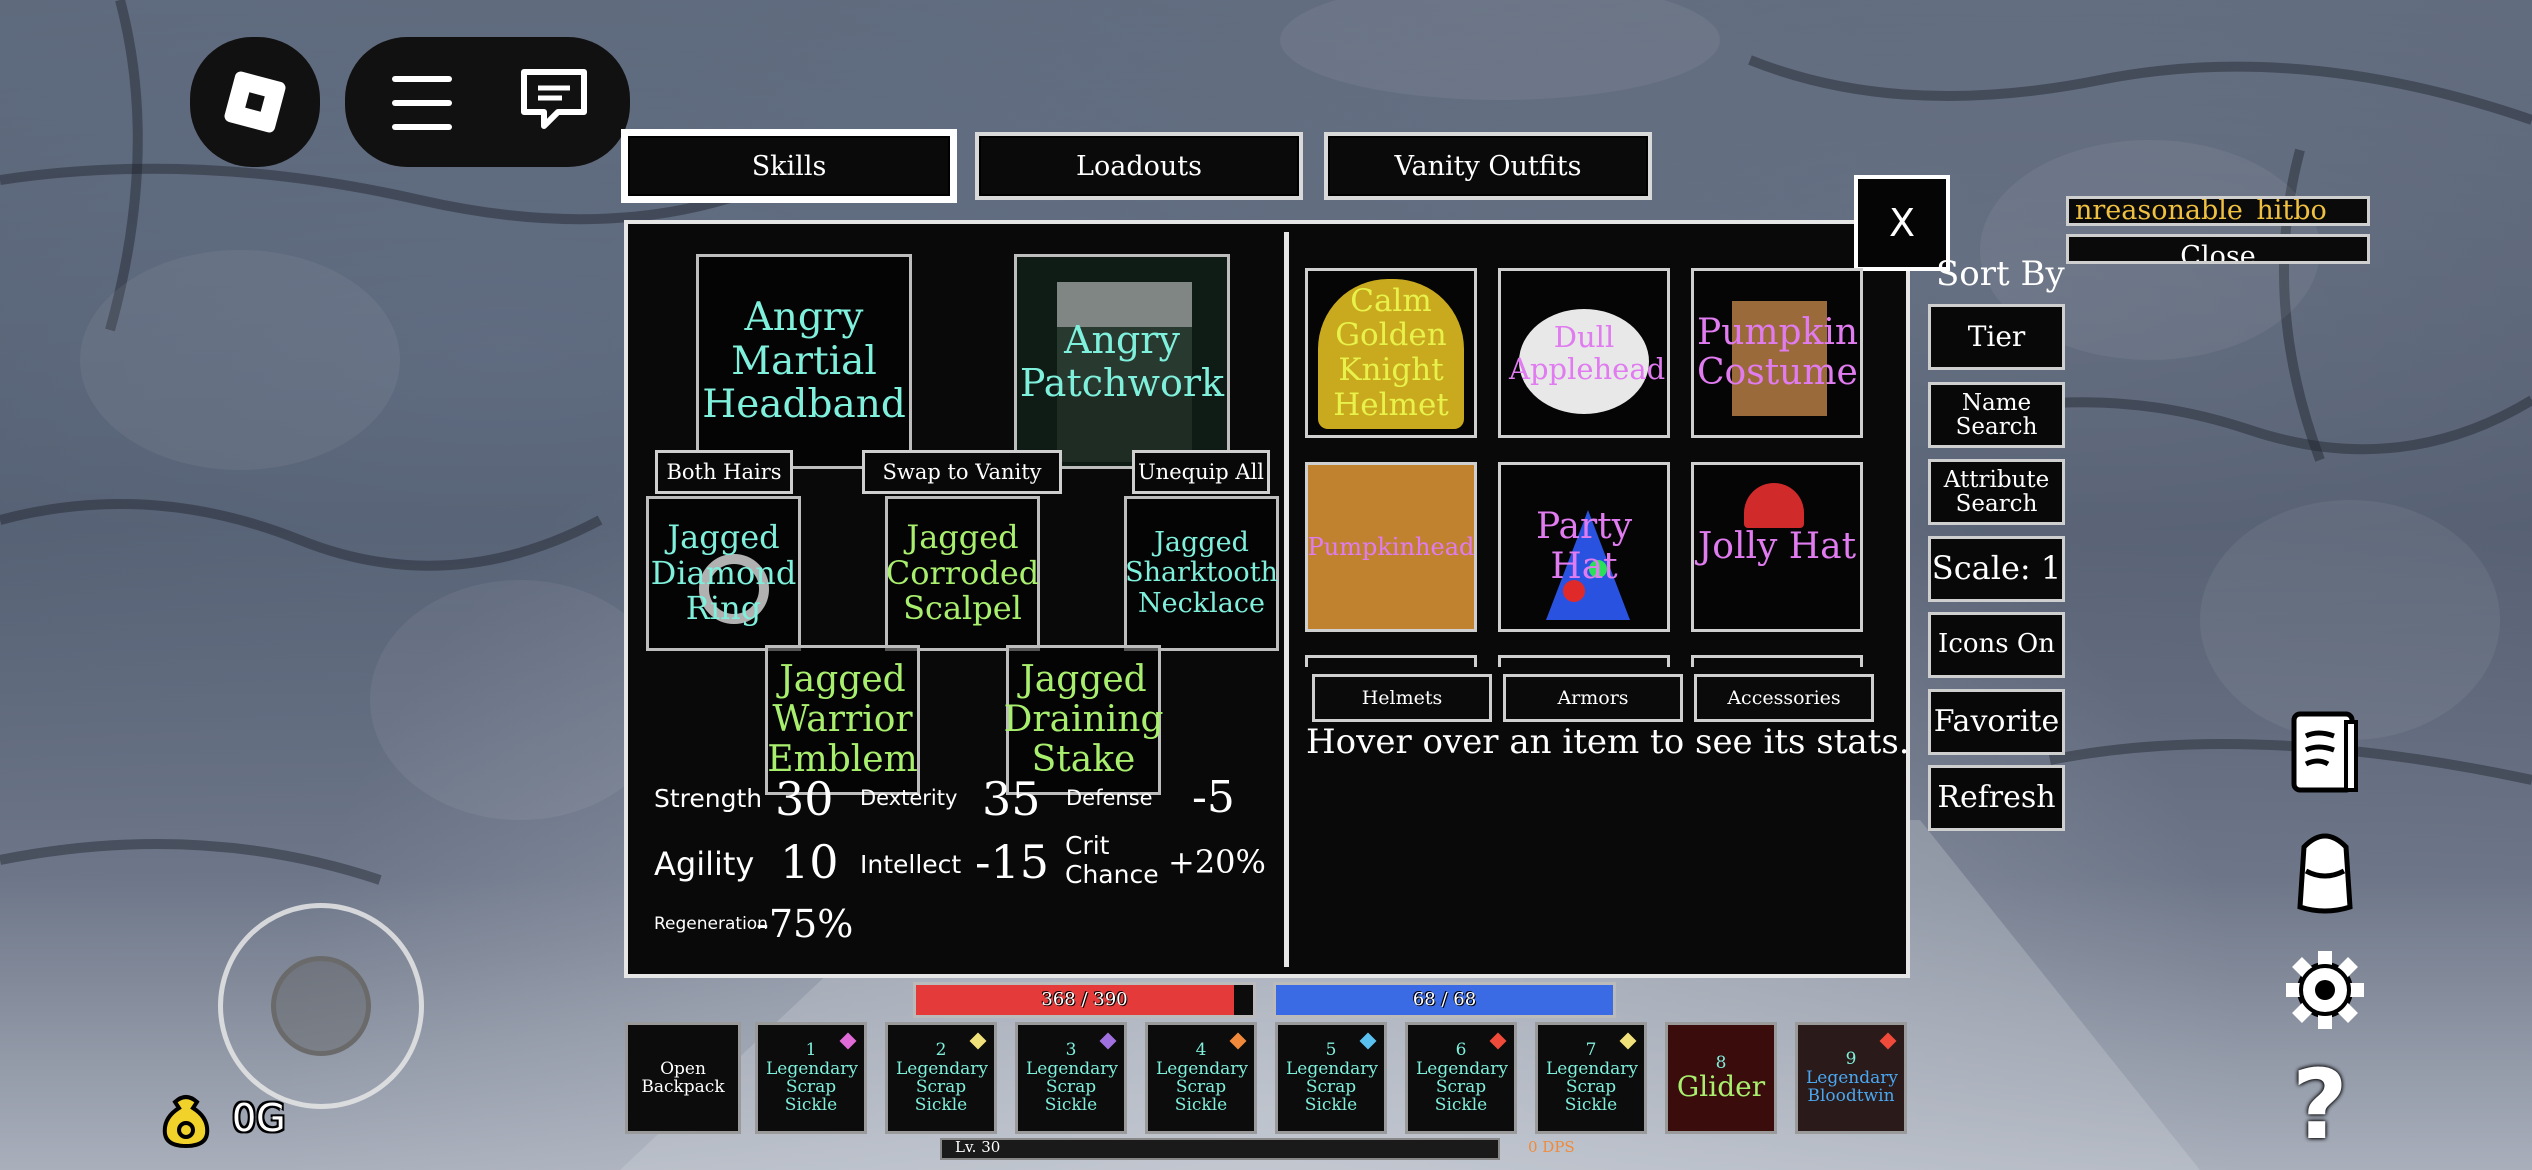  What do you see at coordinates (704, 864) in the screenshot?
I see `agility-label: Agility` at bounding box center [704, 864].